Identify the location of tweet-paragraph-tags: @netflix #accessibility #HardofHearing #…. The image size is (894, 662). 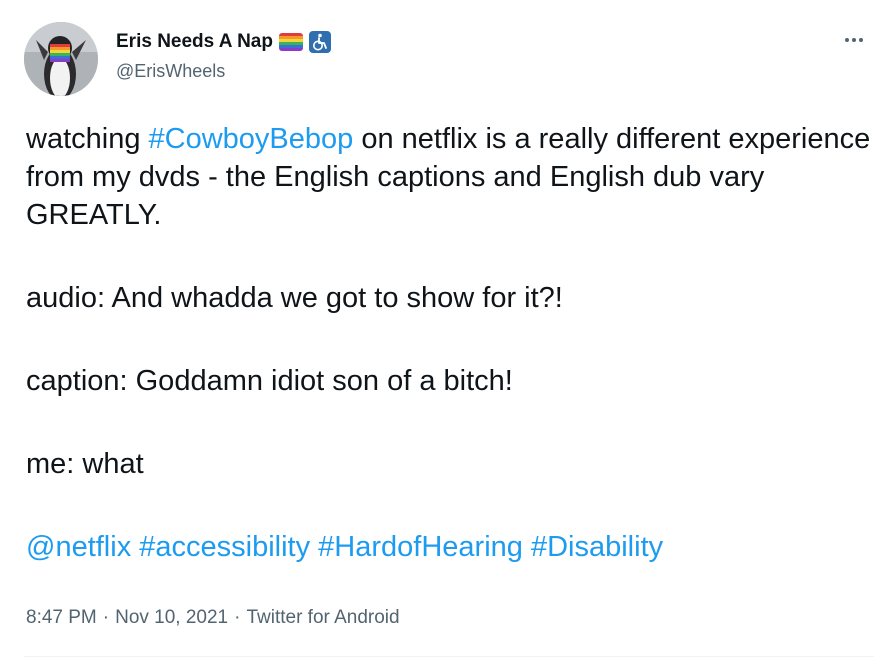
(451, 547).